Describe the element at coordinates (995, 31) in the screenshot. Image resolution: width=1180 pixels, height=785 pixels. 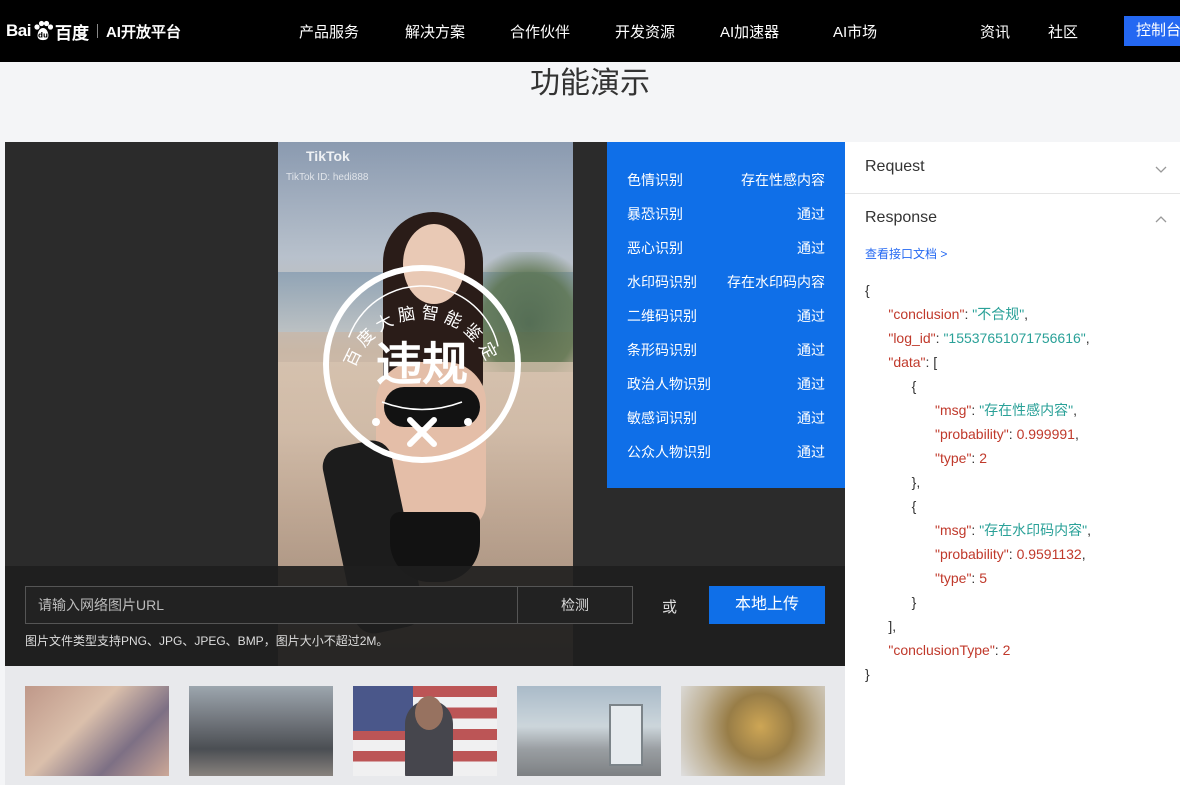
I see `nav-item-news: 资讯` at that location.